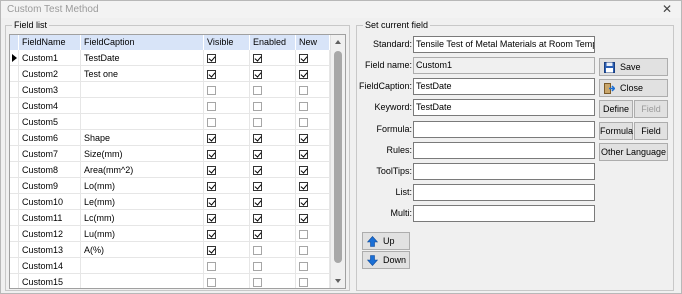 Image resolution: width=682 pixels, height=294 pixels. Describe the element at coordinates (50, 250) in the screenshot. I see `field-name-cell: Custom13` at that location.